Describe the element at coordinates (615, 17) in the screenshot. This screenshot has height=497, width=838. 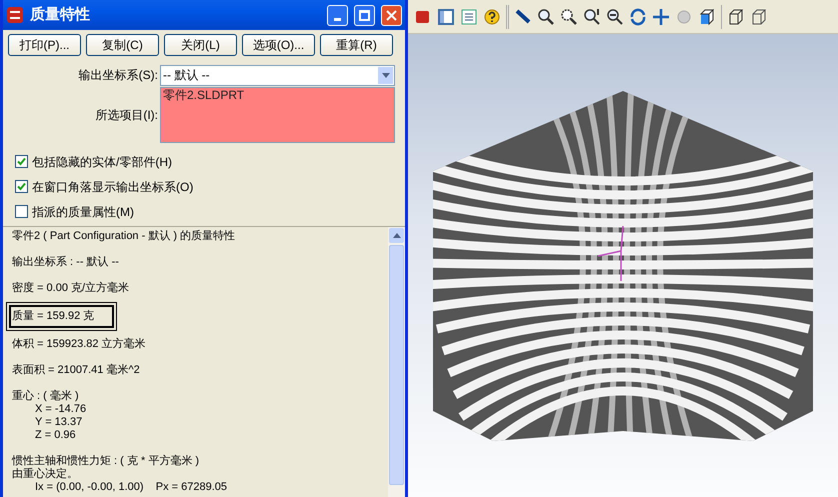
I see `zoom-out-icon` at that location.